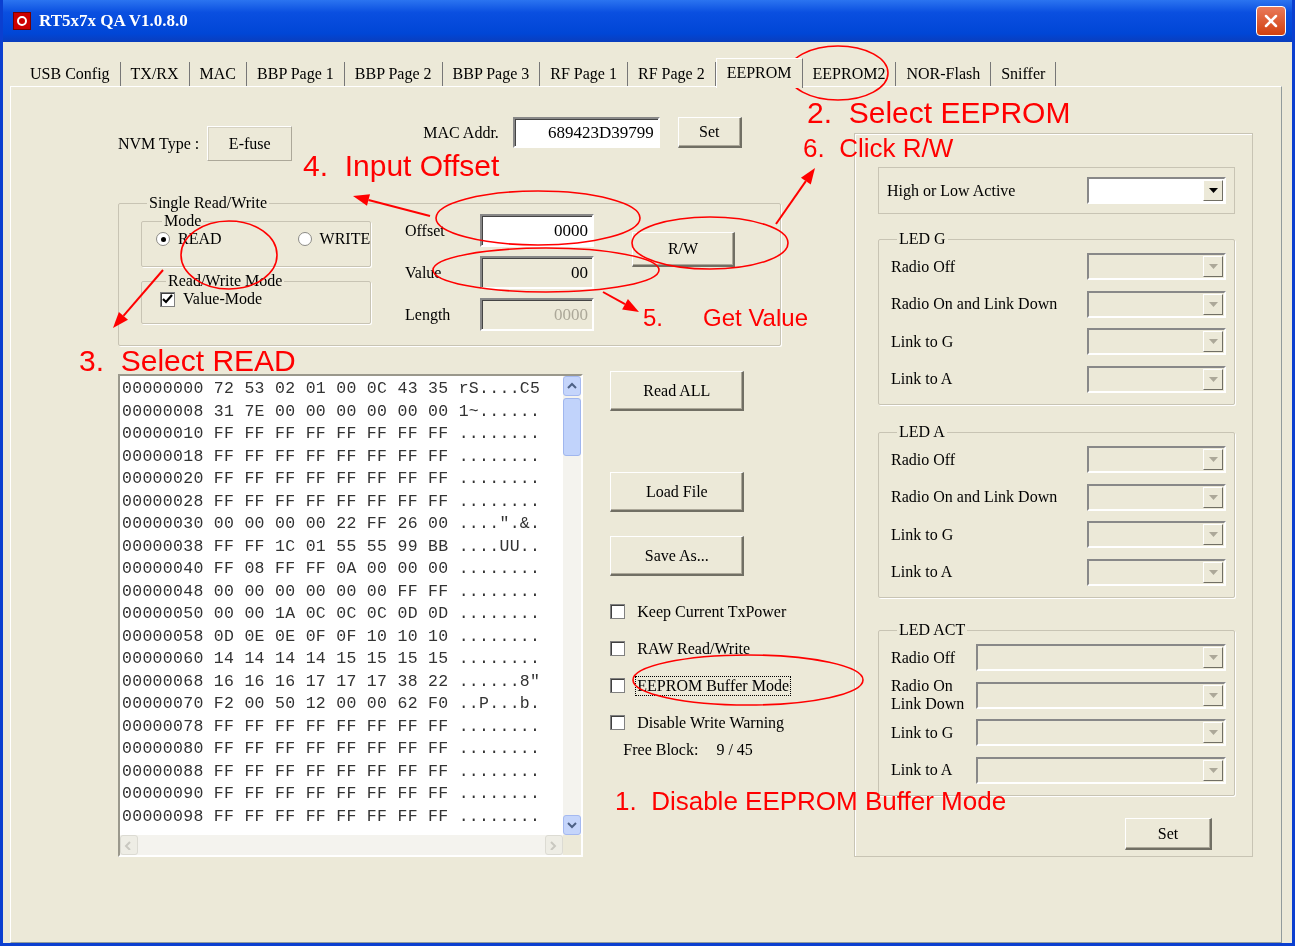 Image resolution: width=1295 pixels, height=946 pixels. Describe the element at coordinates (114, 21) in the screenshot. I see `window-title: RT5x7x QA V1.0.8.0` at that location.